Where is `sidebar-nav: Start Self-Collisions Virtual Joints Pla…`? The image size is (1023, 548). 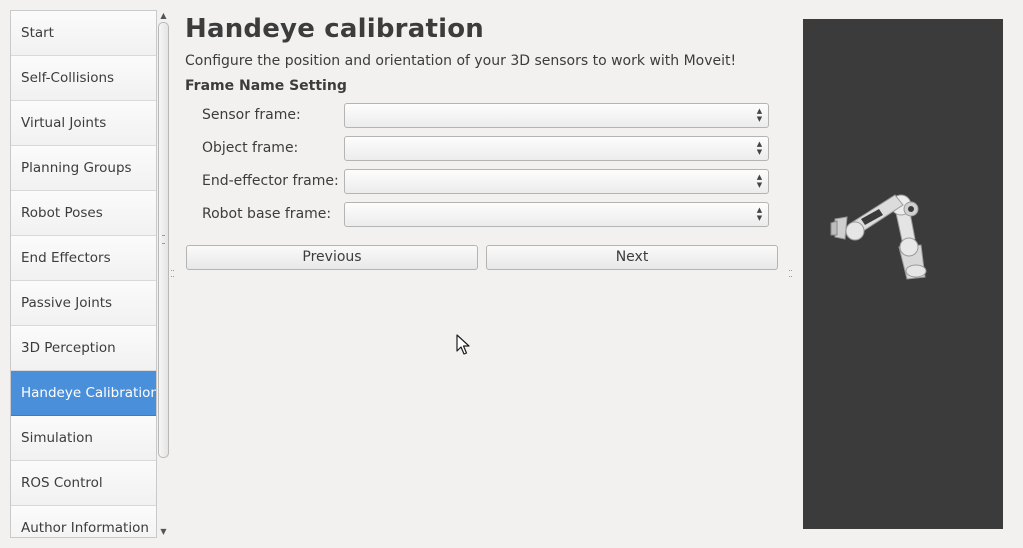
sidebar-nav: Start Self-Collisions Virtual Joints Pla… is located at coordinates (83, 274).